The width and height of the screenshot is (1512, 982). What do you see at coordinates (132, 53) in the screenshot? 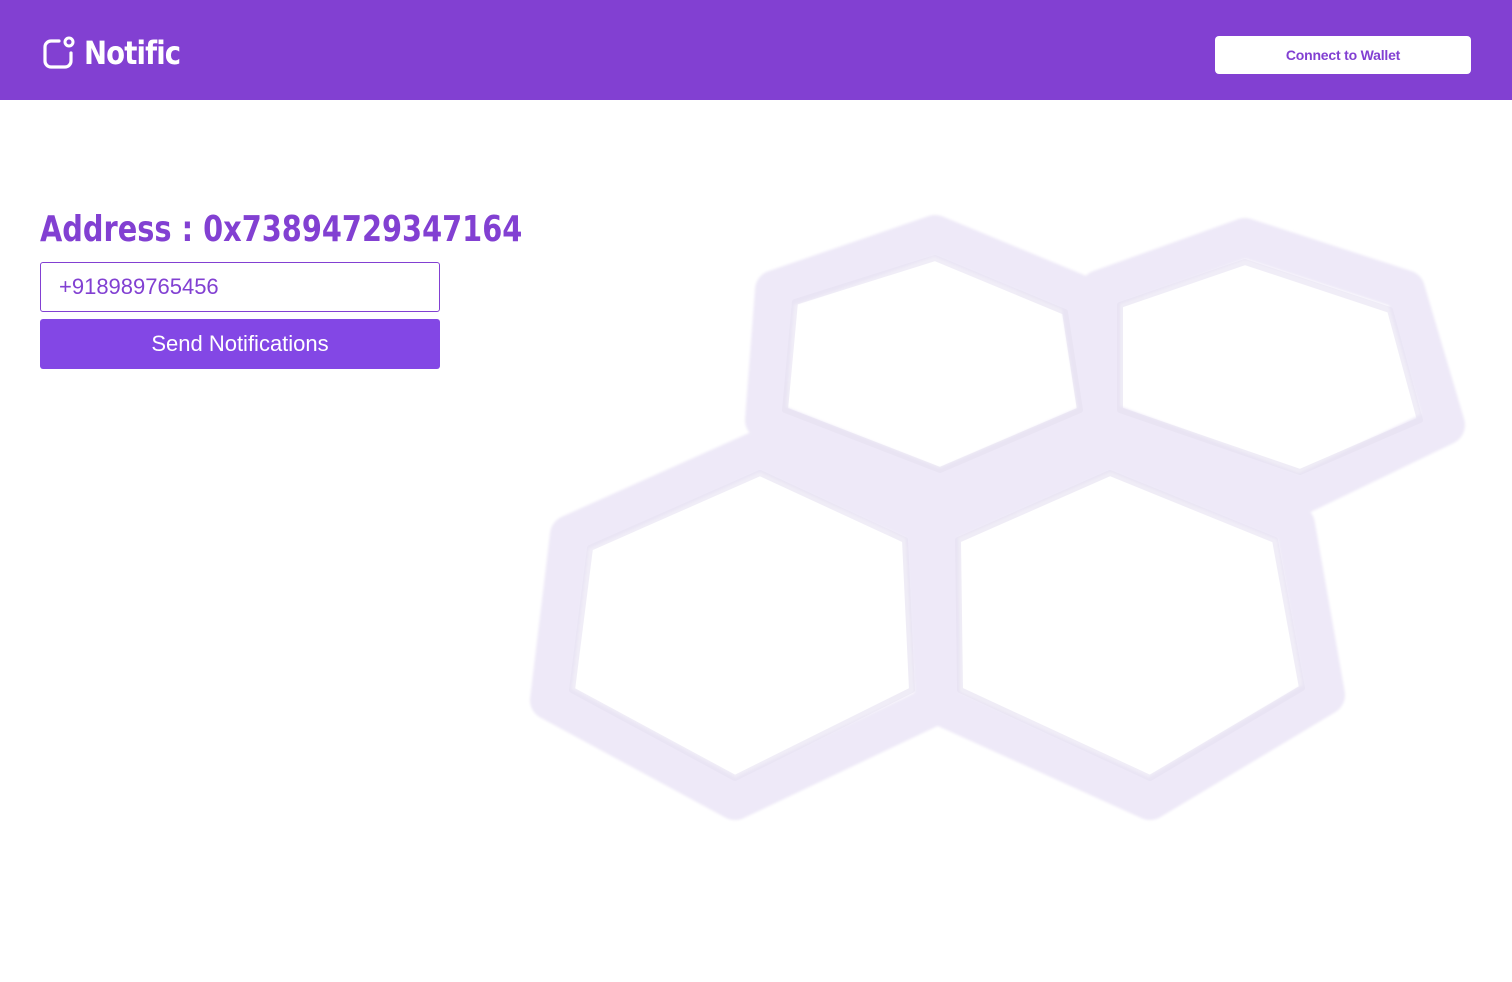
I see `brand-name: Notific` at bounding box center [132, 53].